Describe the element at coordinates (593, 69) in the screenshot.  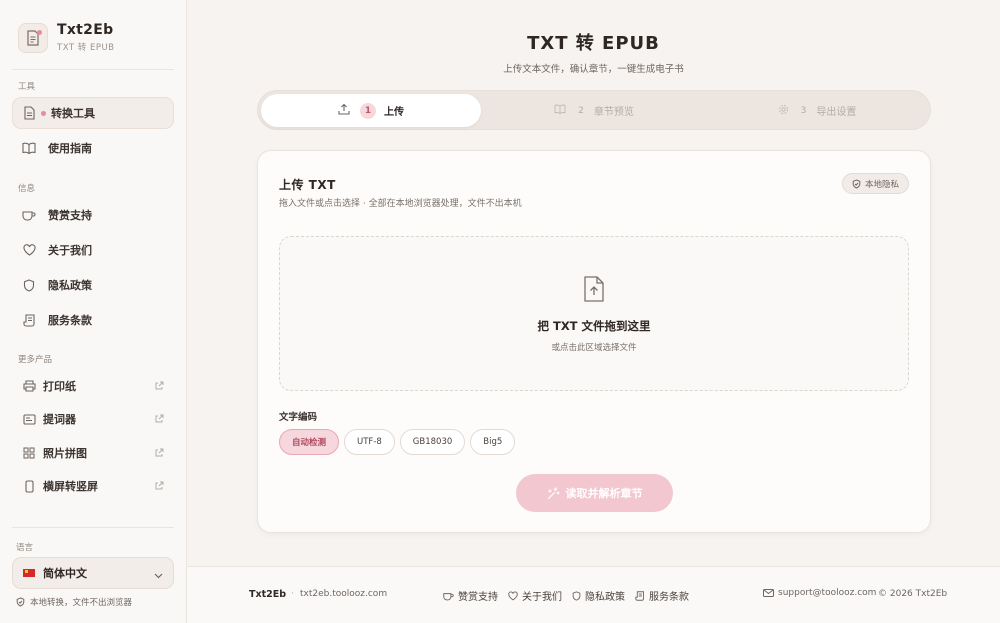
I see `page-subtitle: 上传文本文件，确认章节，一键生成电子书` at that location.